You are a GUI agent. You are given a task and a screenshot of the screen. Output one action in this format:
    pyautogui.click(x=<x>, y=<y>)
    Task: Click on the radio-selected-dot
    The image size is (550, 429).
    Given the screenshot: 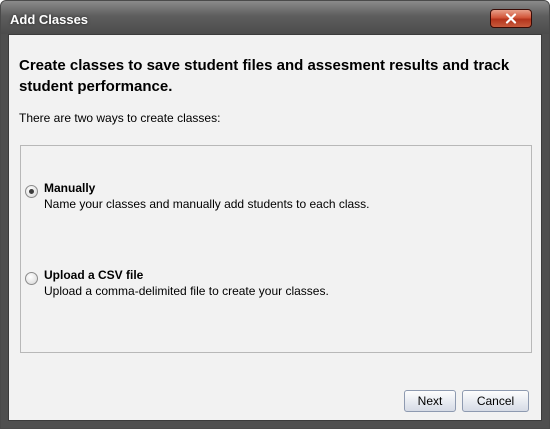 What is the action you would take?
    pyautogui.click(x=31, y=191)
    